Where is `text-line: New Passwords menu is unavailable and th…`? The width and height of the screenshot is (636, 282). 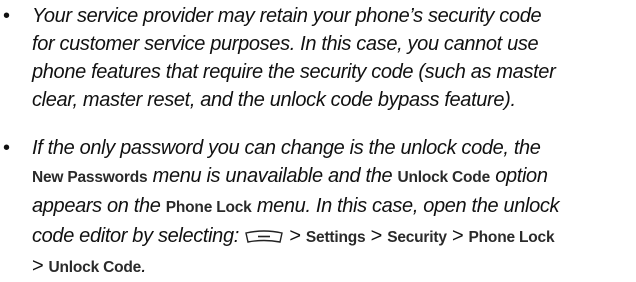 text-line: New Passwords menu is unavailable and th… is located at coordinates (290, 176).